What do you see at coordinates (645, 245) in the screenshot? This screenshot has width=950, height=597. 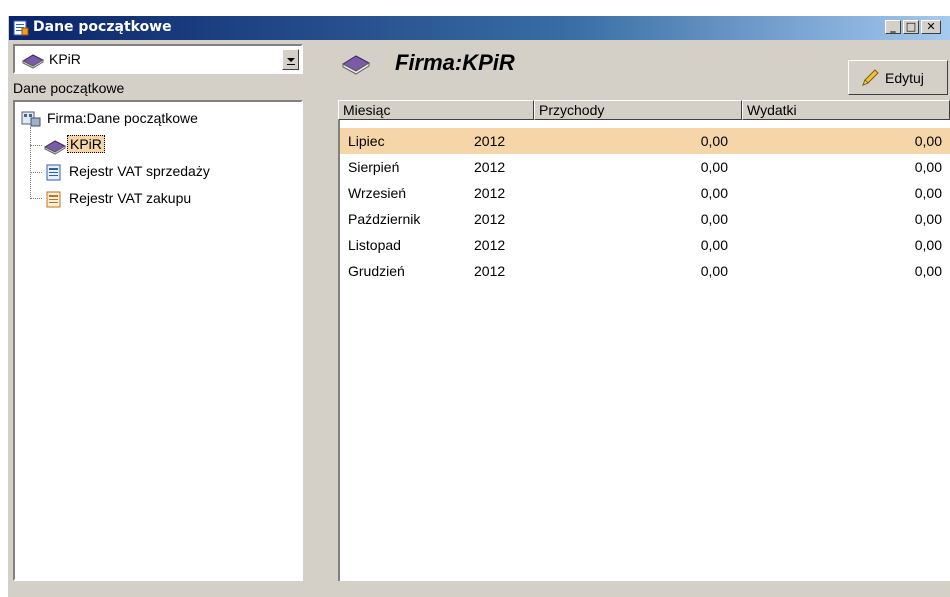 I see `table-row: Listopad 2012 0,00 0,00` at bounding box center [645, 245].